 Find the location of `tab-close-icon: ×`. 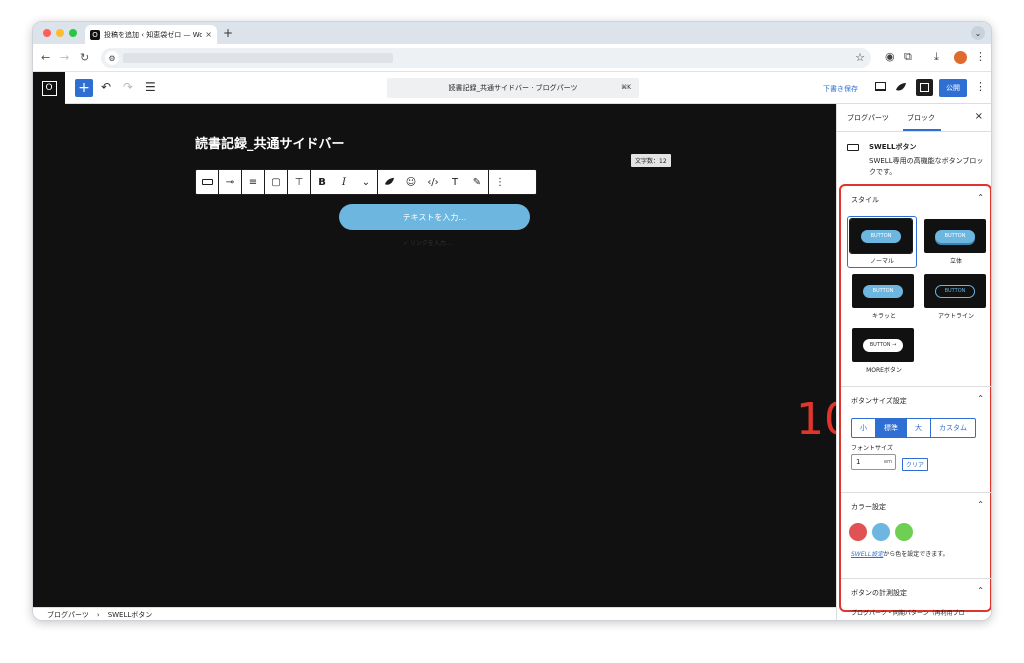

tab-close-icon: × is located at coordinates (208, 34).